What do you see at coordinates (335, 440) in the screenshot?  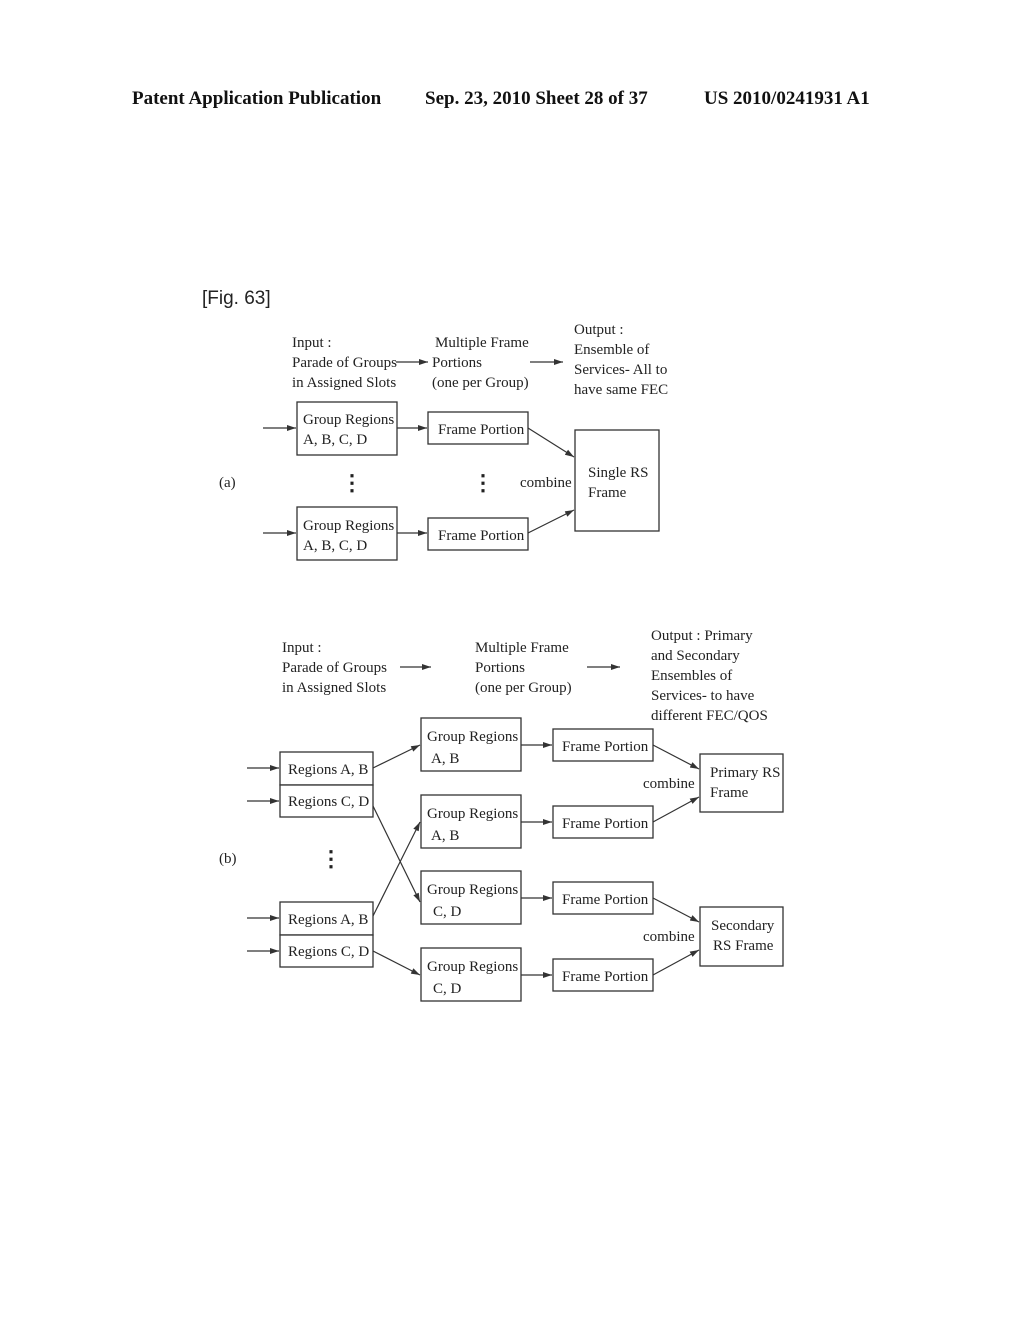 I see `a-group-top-line-2: A, B, C, D` at bounding box center [335, 440].